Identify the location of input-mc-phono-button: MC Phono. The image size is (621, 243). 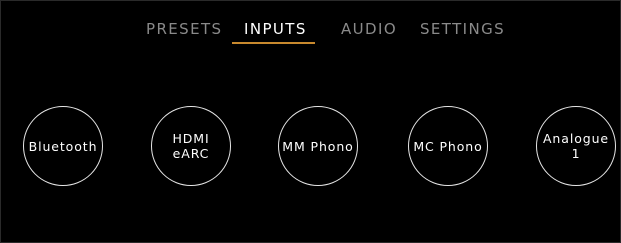
(448, 146).